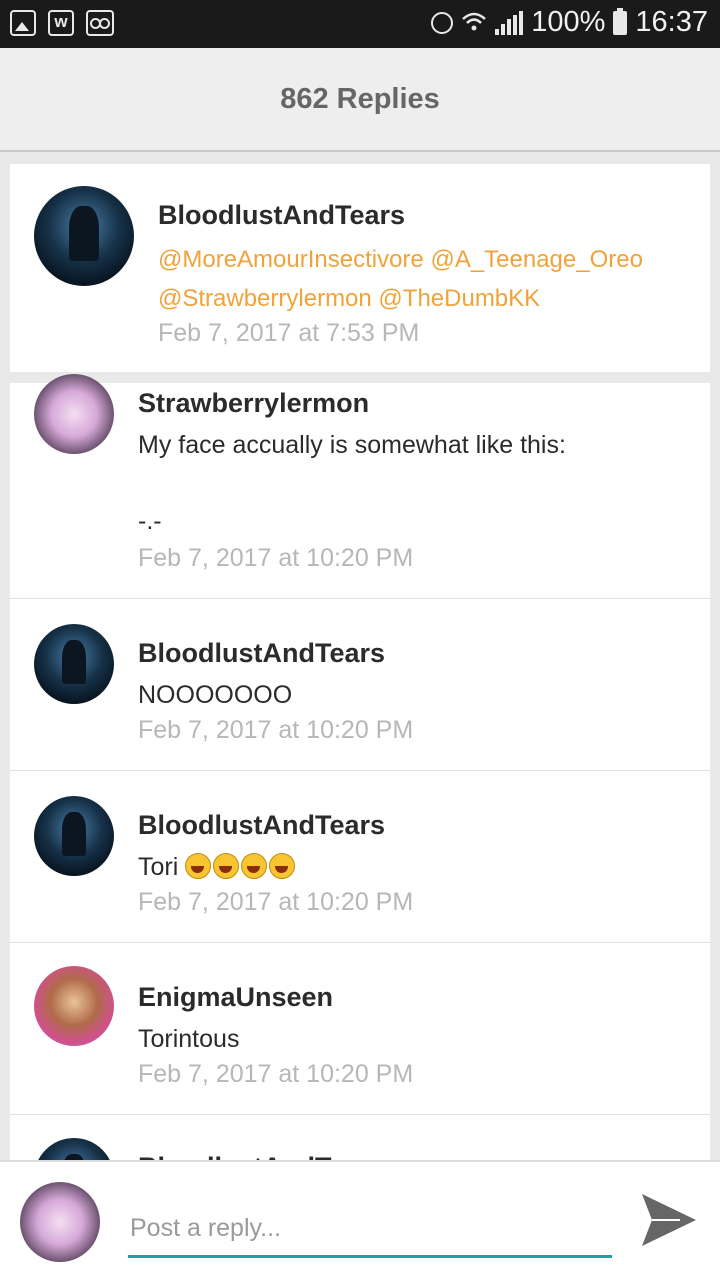 The width and height of the screenshot is (720, 1280). Describe the element at coordinates (509, 22) in the screenshot. I see `signal-icon` at that location.